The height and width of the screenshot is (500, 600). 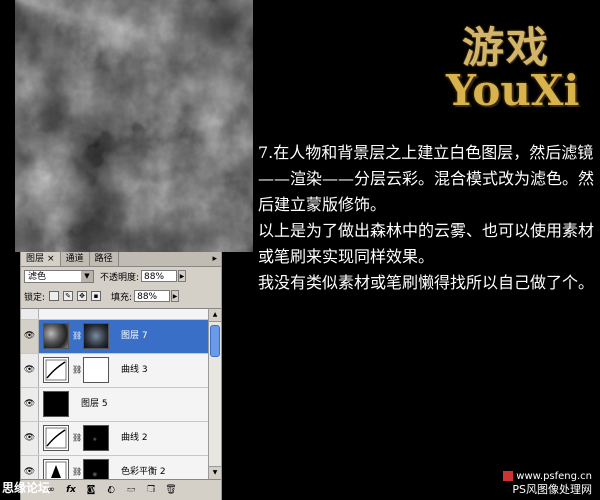 What do you see at coordinates (56, 469) in the screenshot?
I see `color-balance-adjustment-icon` at bounding box center [56, 469].